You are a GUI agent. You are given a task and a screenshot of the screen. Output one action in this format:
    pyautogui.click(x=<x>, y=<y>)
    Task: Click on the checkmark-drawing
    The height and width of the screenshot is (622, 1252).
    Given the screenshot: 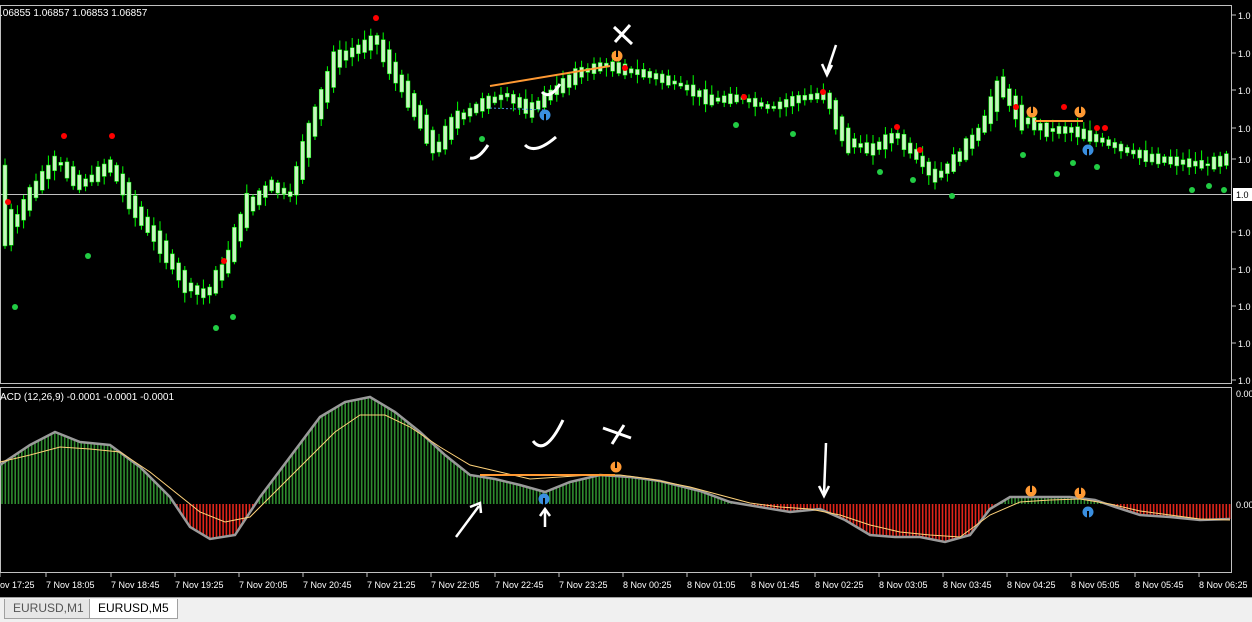 What is the action you would take?
    pyautogui.click(x=479, y=152)
    